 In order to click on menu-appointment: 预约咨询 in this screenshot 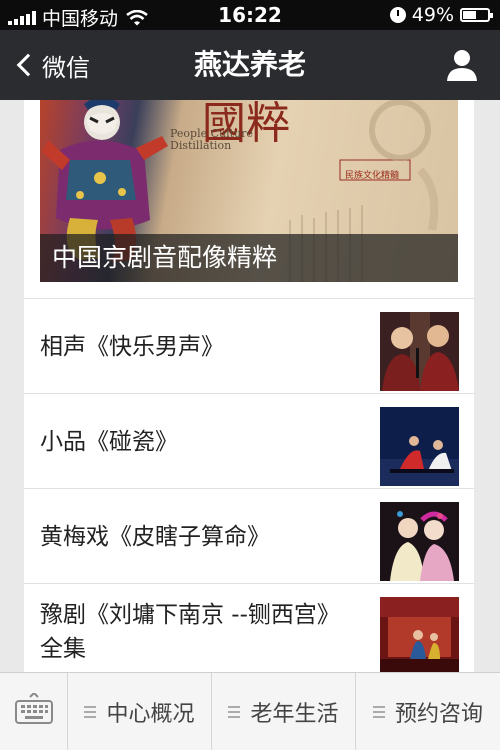, I will do `click(428, 711)`.